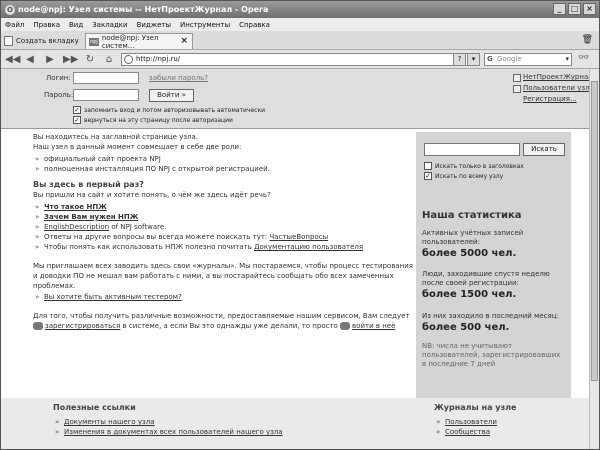  I want to click on remember-checkbox: ✓, so click(77, 110).